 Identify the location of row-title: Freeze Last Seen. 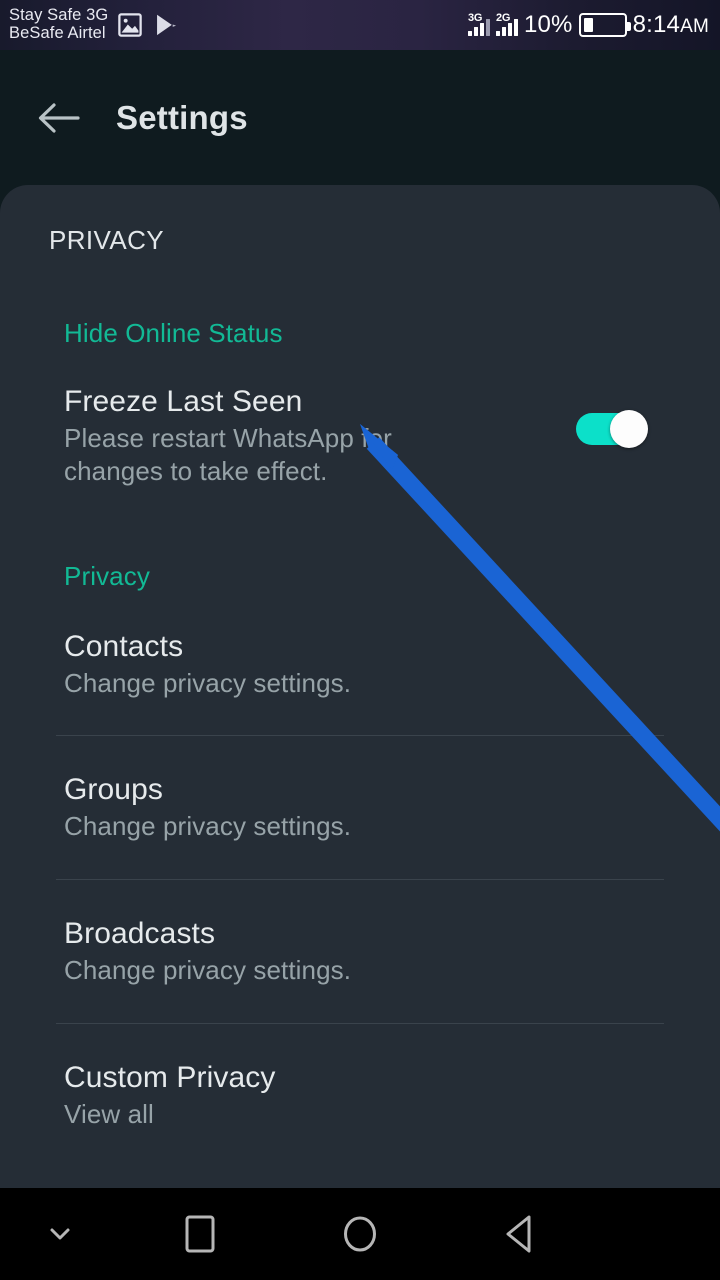
(183, 401).